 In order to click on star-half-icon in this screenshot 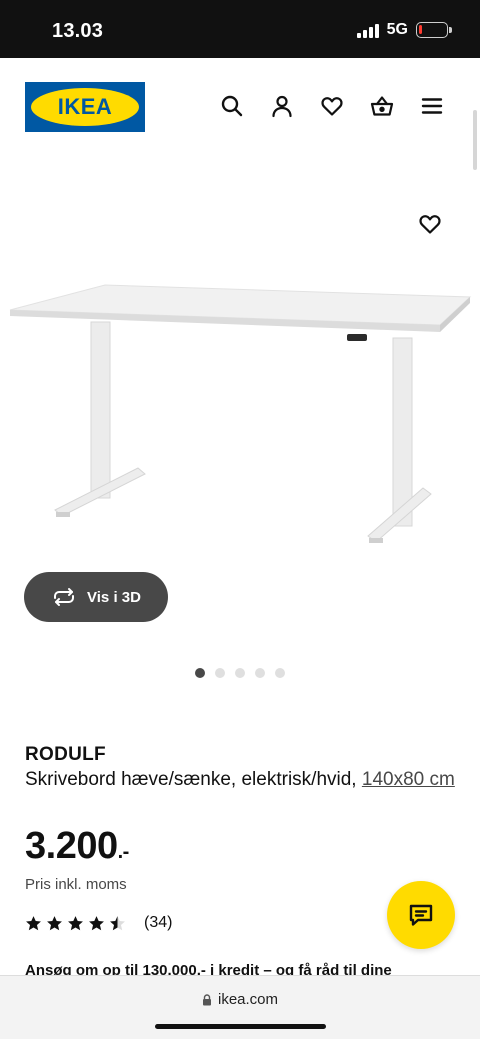, I will do `click(117, 922)`.